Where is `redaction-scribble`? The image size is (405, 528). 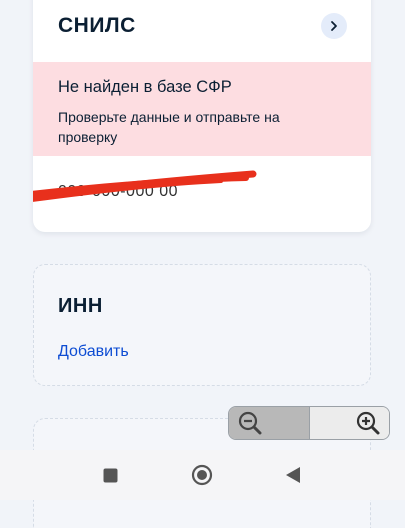
redaction-scribble is located at coordinates (145, 186).